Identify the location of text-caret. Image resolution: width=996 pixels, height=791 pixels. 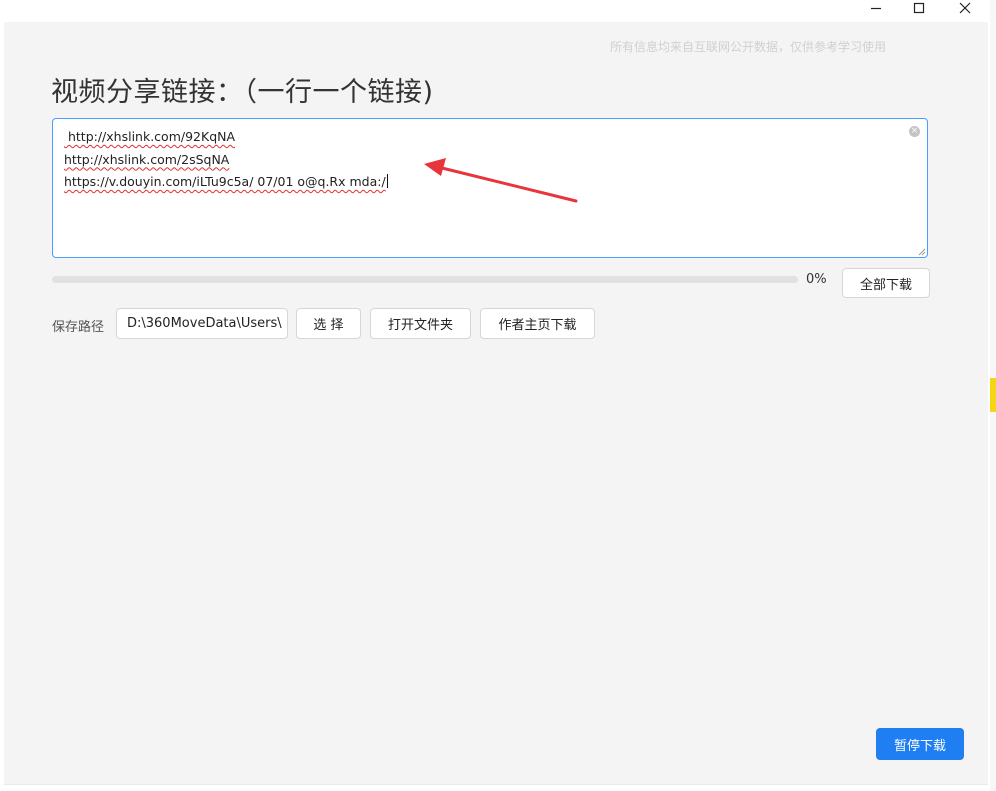
(387, 181).